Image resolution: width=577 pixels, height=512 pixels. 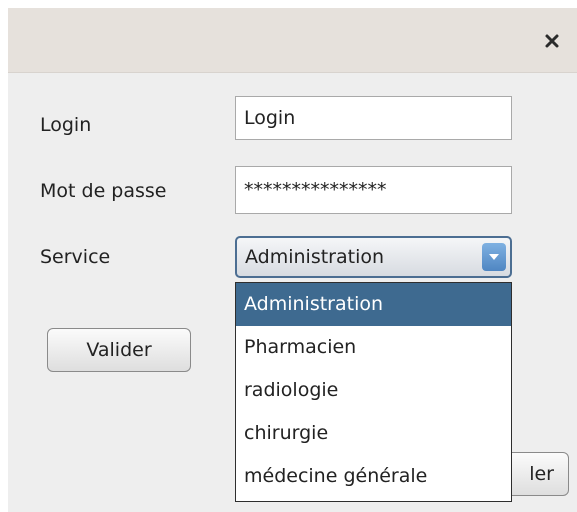 I want to click on dropdown-arrow-button, so click(x=494, y=257).